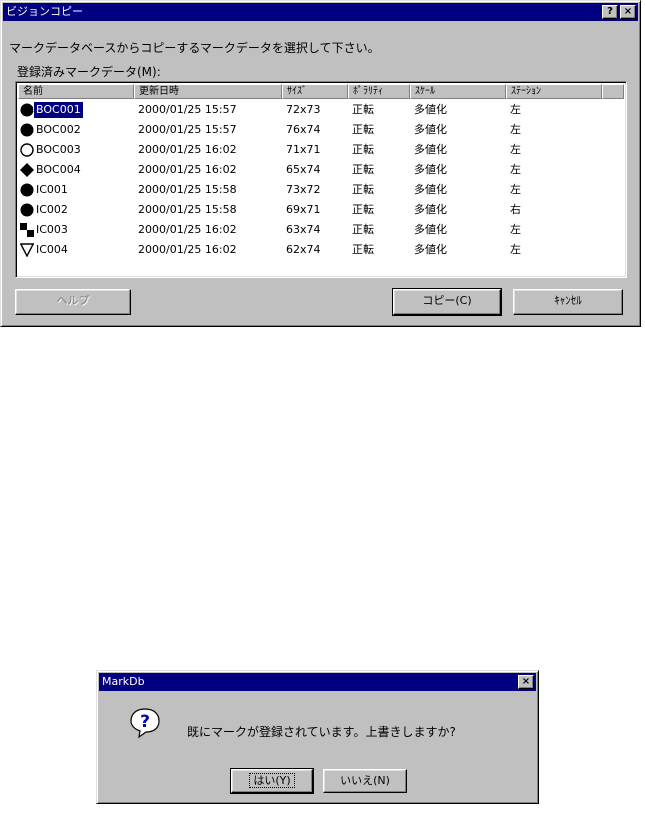 The image size is (645, 821). I want to click on cell-name: BOC003, so click(58, 149).